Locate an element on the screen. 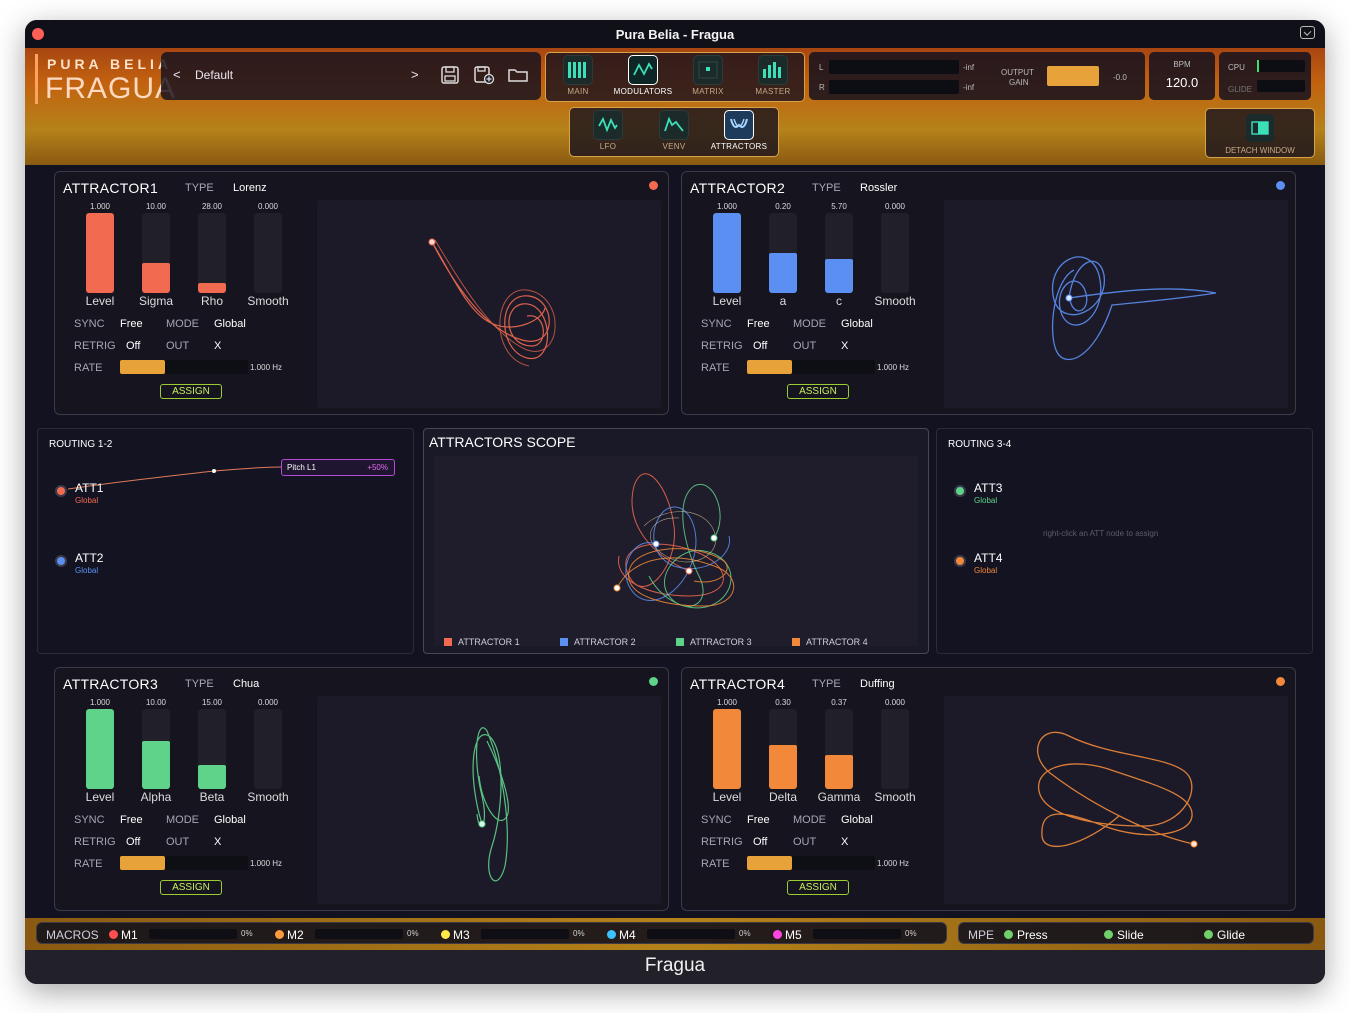 The height and width of the screenshot is (1013, 1350). macro-m5-slider is located at coordinates (857, 934).